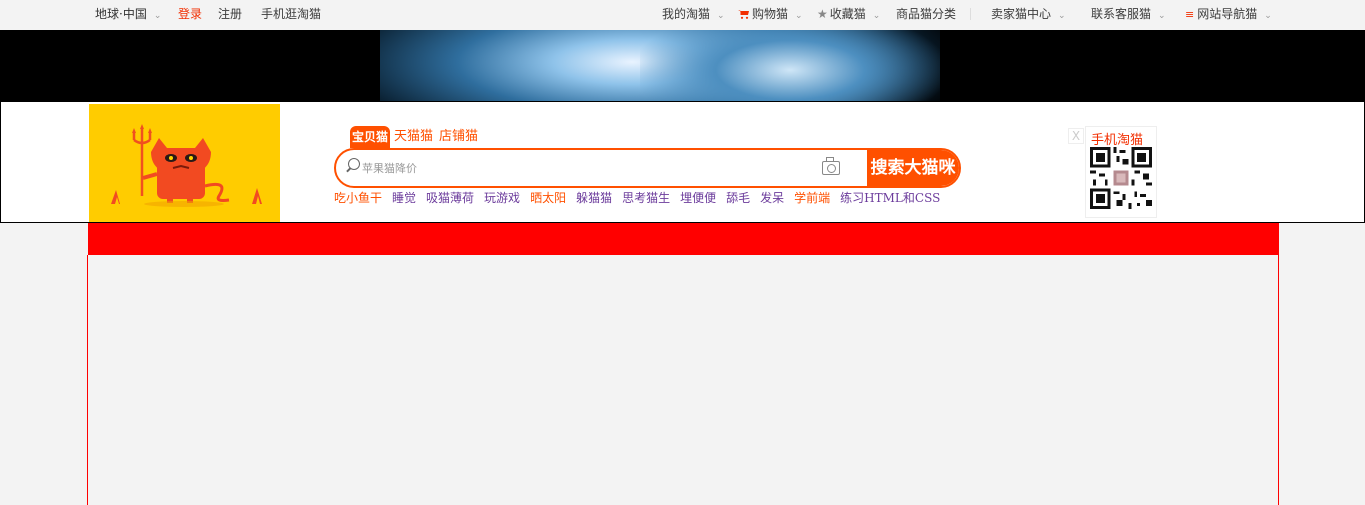  I want to click on site-logo, so click(184, 163).